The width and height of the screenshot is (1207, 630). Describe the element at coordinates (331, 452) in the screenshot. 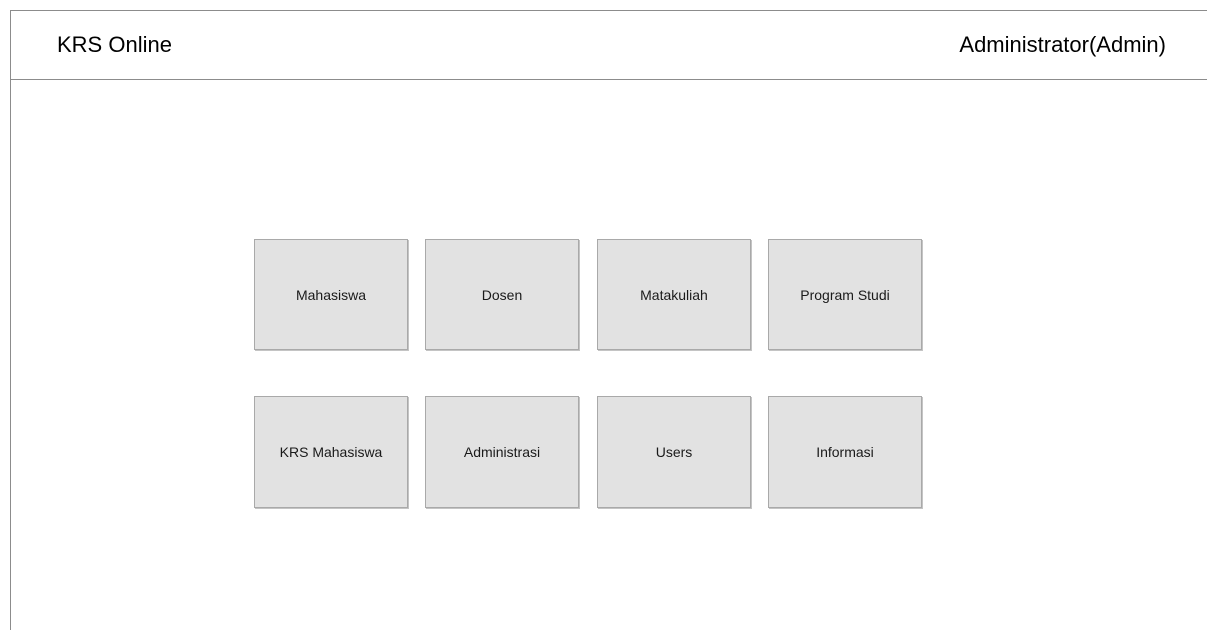

I see `menu-tile-krs-mahasiswa: KRS Mahasiswa` at that location.